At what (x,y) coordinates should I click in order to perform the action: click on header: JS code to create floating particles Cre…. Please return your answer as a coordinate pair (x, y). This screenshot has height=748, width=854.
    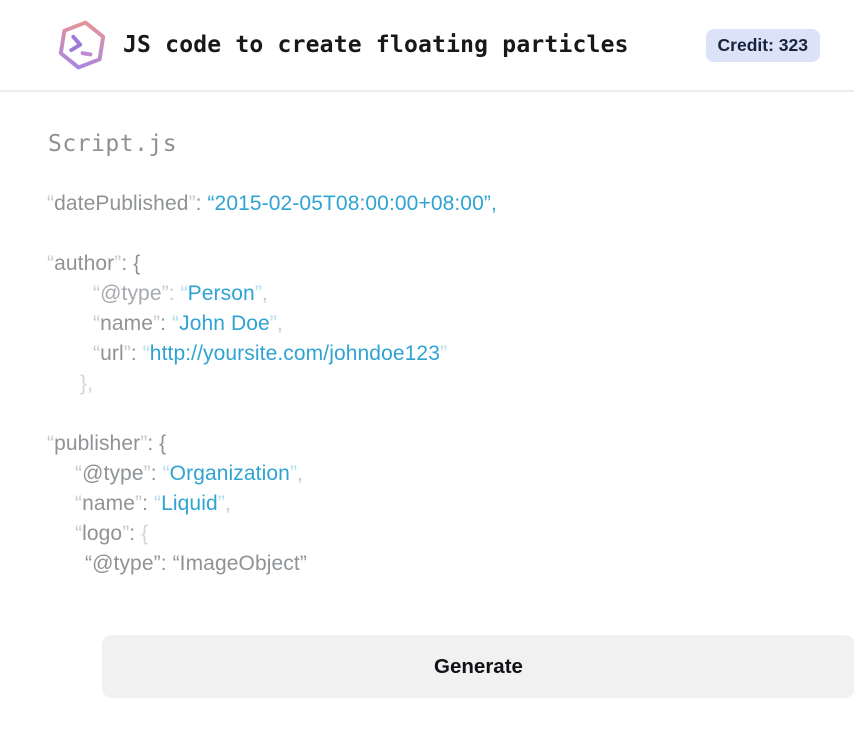
    Looking at the image, I should click on (427, 46).